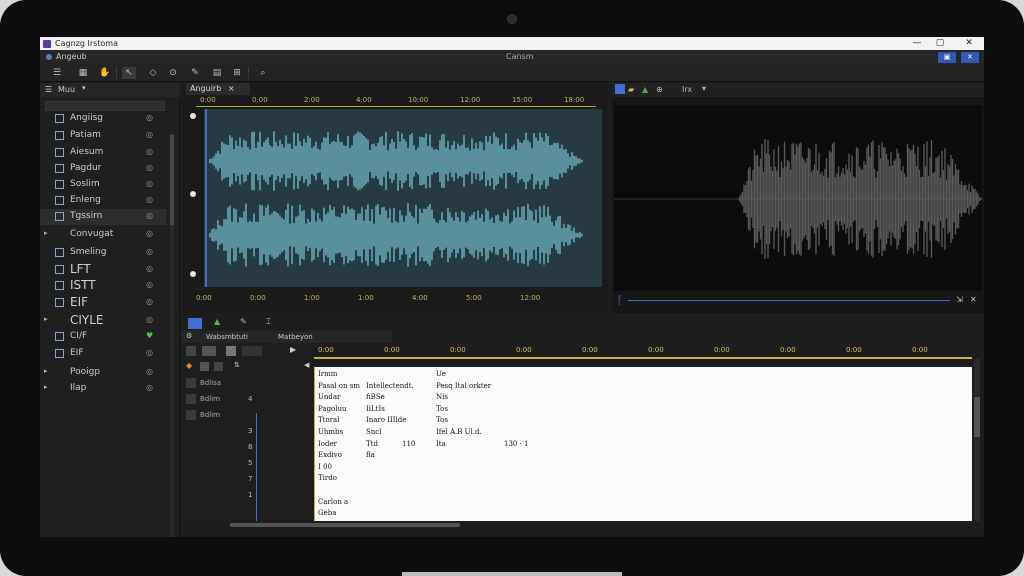 The width and height of the screenshot is (1024, 576). I want to click on search-icon: ⌕, so click(263, 73).